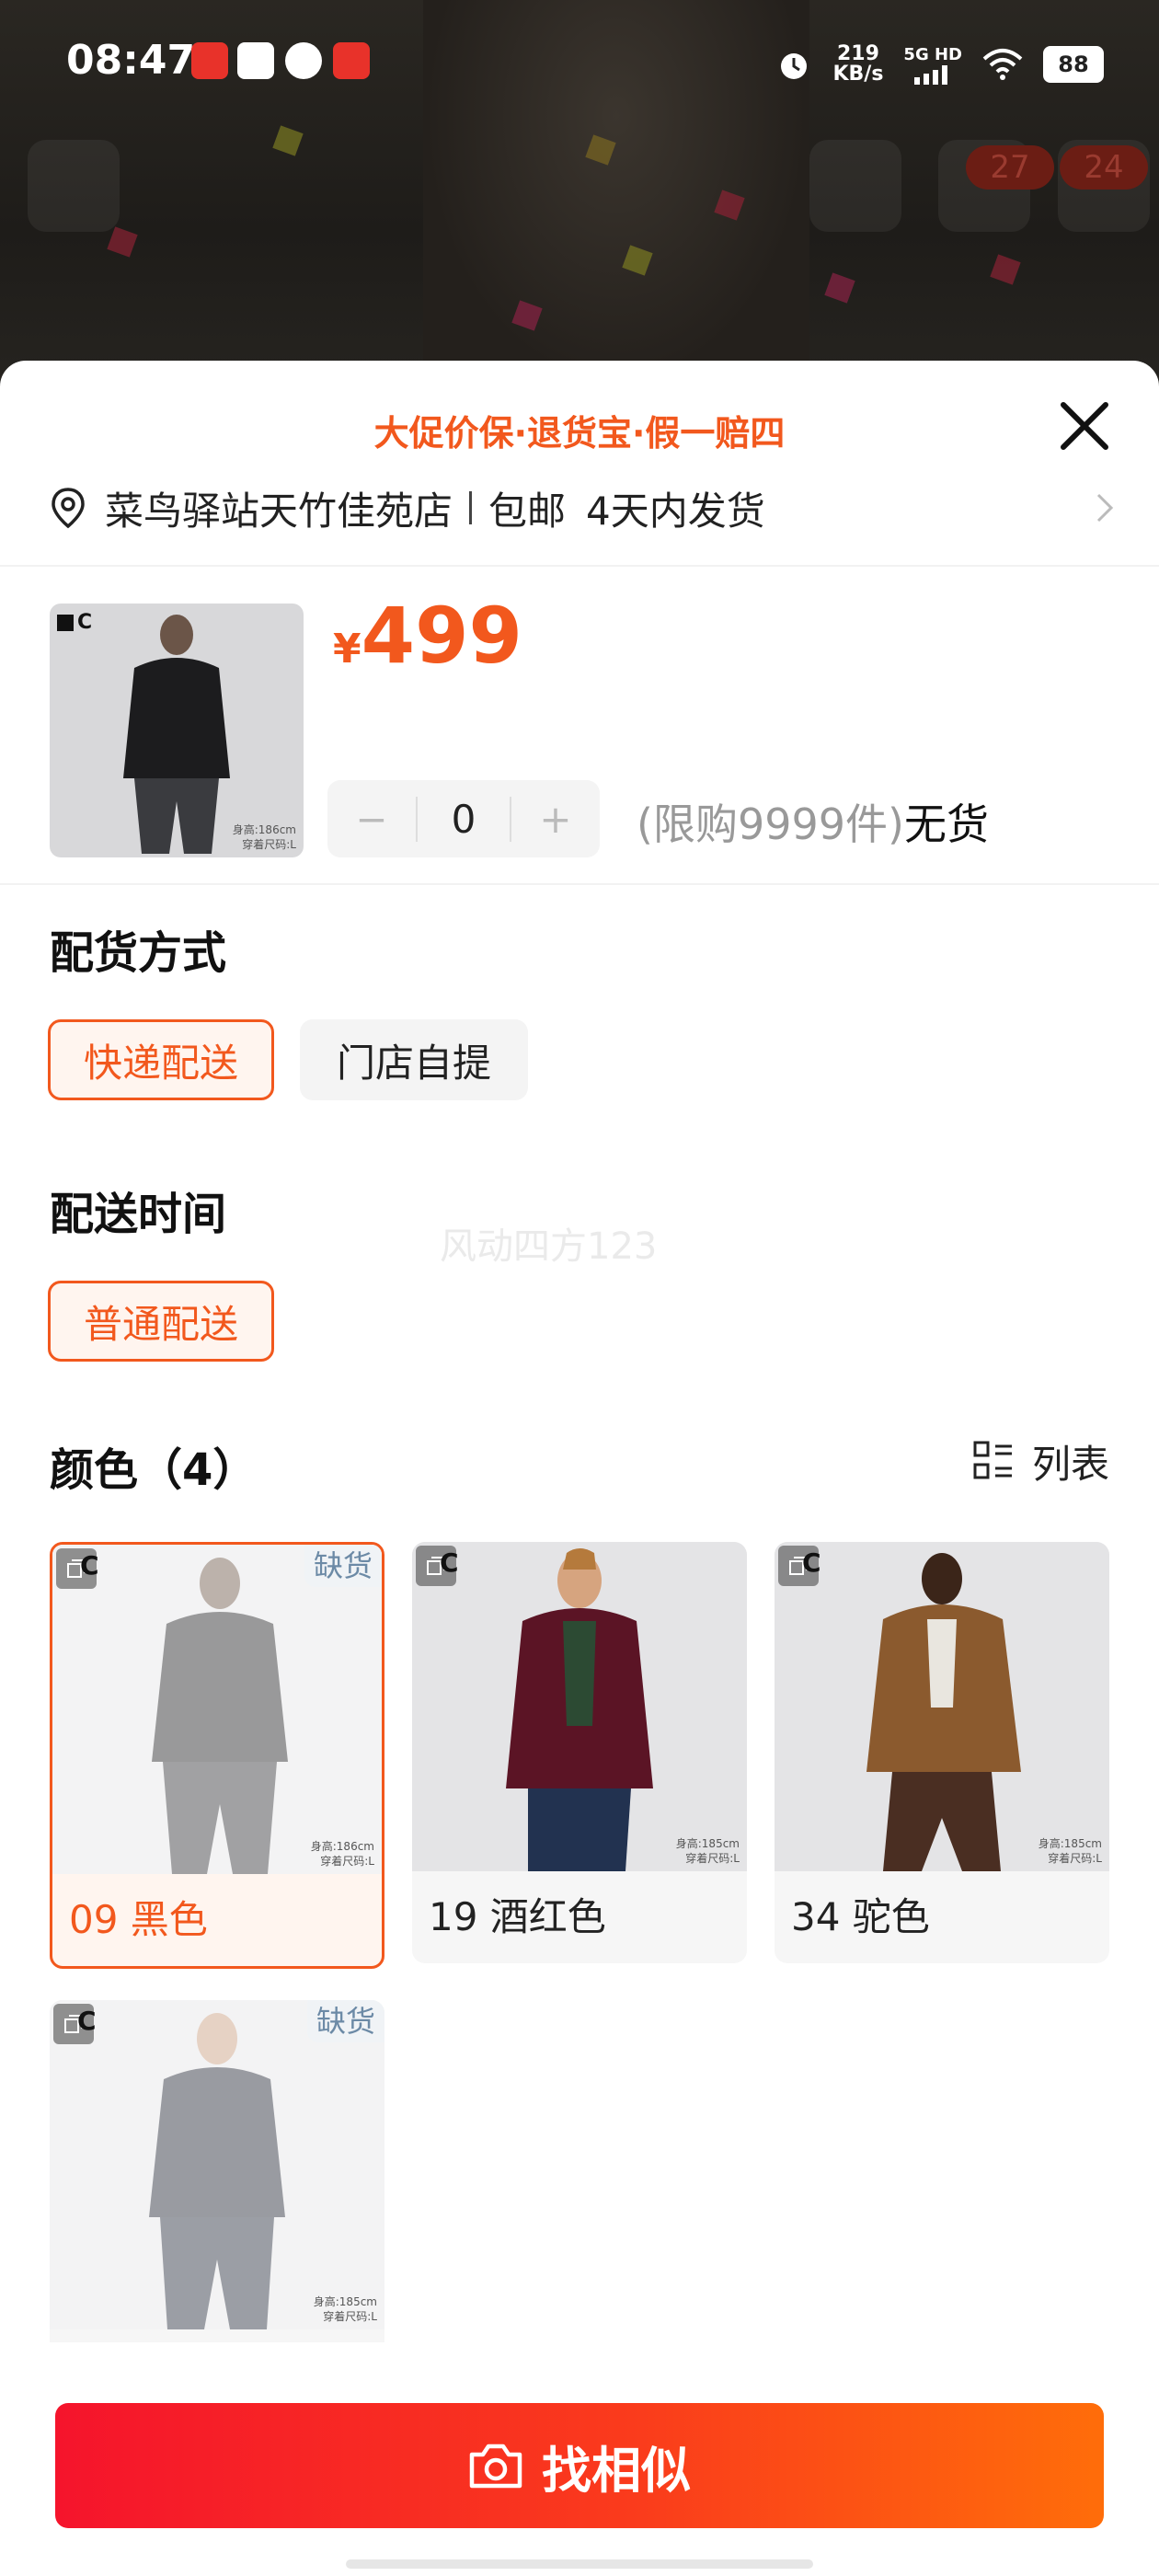 The height and width of the screenshot is (2576, 1159). I want to click on network-type: 5G HD, so click(932, 54).